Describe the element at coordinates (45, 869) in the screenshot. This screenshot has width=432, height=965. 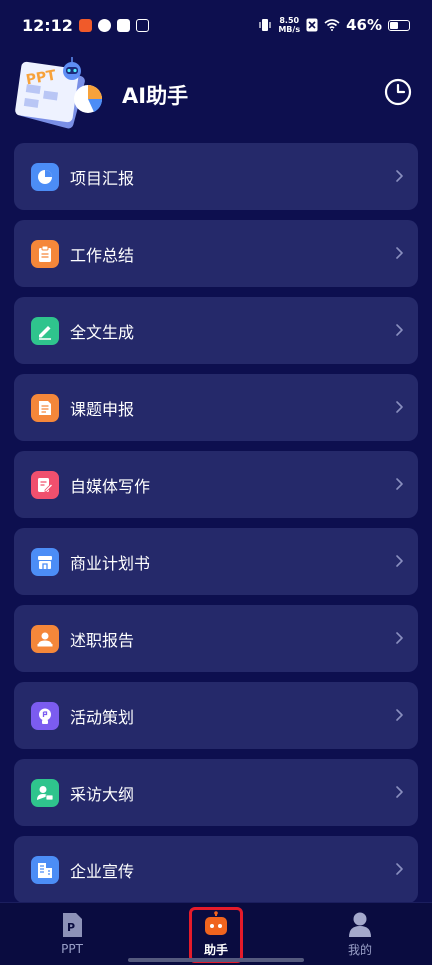
I see `building-icon` at that location.